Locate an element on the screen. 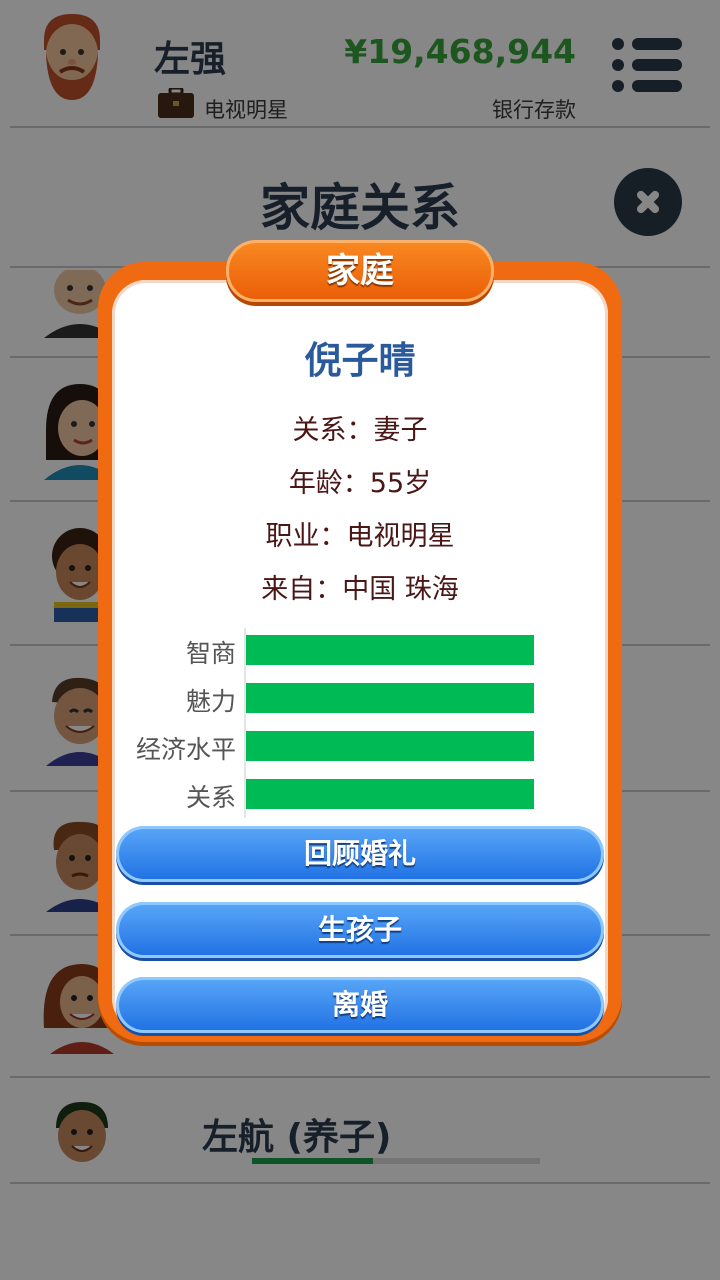  stat-label-charm: 魅力 is located at coordinates (210, 701).